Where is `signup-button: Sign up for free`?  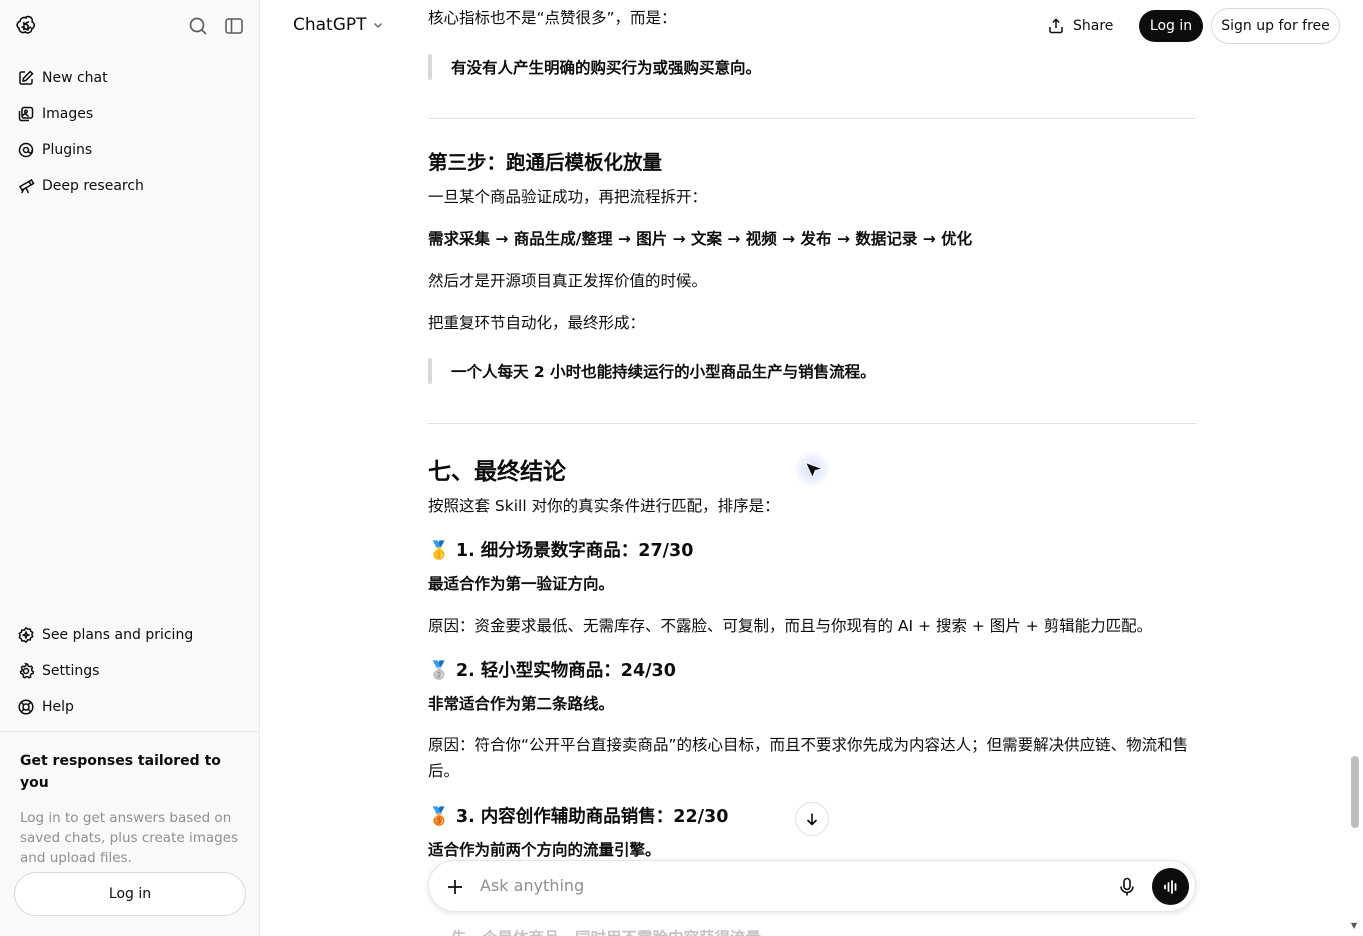
signup-button: Sign up for free is located at coordinates (1275, 26).